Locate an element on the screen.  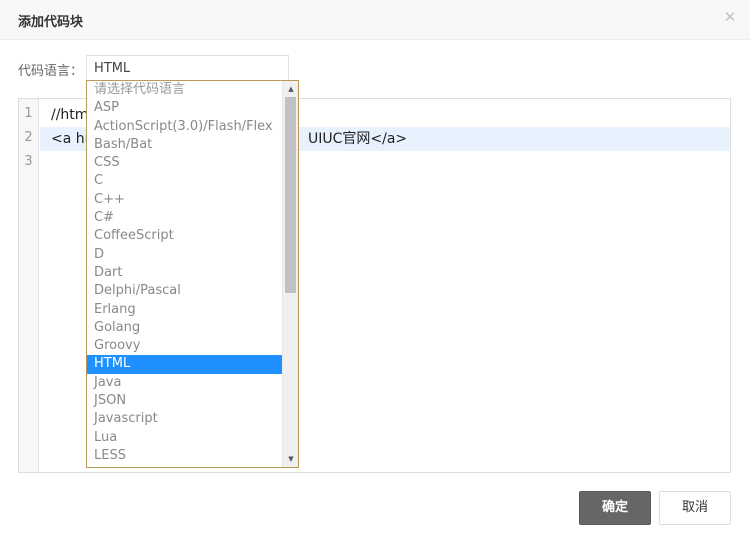
language-option: Javascript is located at coordinates (184, 419).